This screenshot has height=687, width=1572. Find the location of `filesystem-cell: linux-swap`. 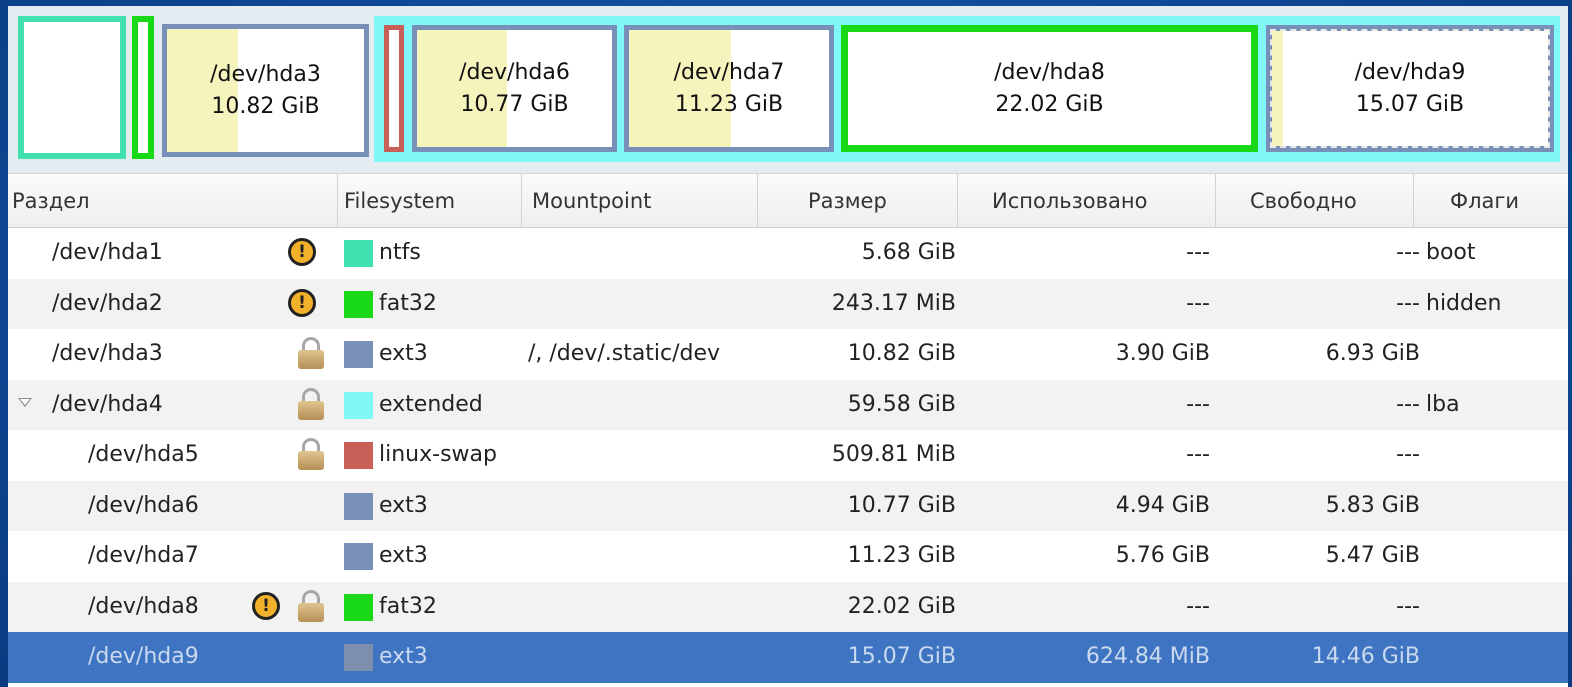

filesystem-cell: linux-swap is located at coordinates (438, 454).